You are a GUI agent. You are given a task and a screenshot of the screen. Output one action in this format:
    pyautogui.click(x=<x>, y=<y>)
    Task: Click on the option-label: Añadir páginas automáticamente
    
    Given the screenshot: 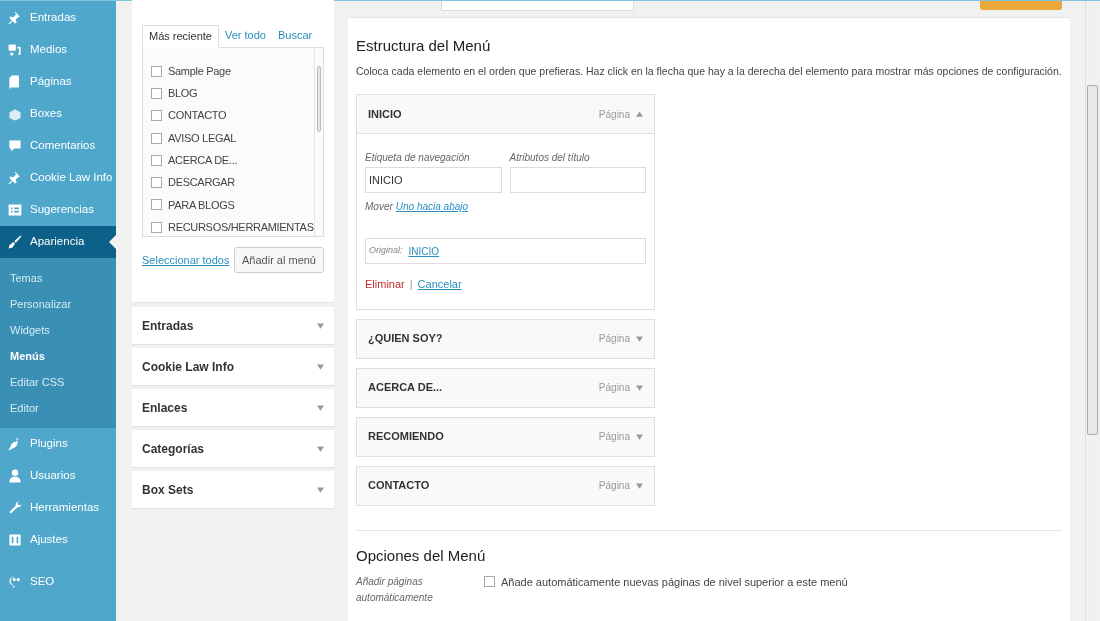 What is the action you would take?
    pyautogui.click(x=395, y=590)
    